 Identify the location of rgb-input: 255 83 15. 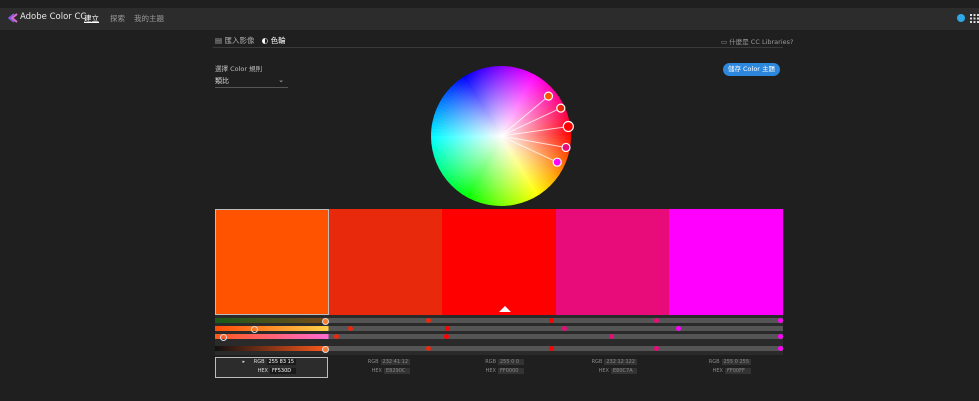
(281, 362).